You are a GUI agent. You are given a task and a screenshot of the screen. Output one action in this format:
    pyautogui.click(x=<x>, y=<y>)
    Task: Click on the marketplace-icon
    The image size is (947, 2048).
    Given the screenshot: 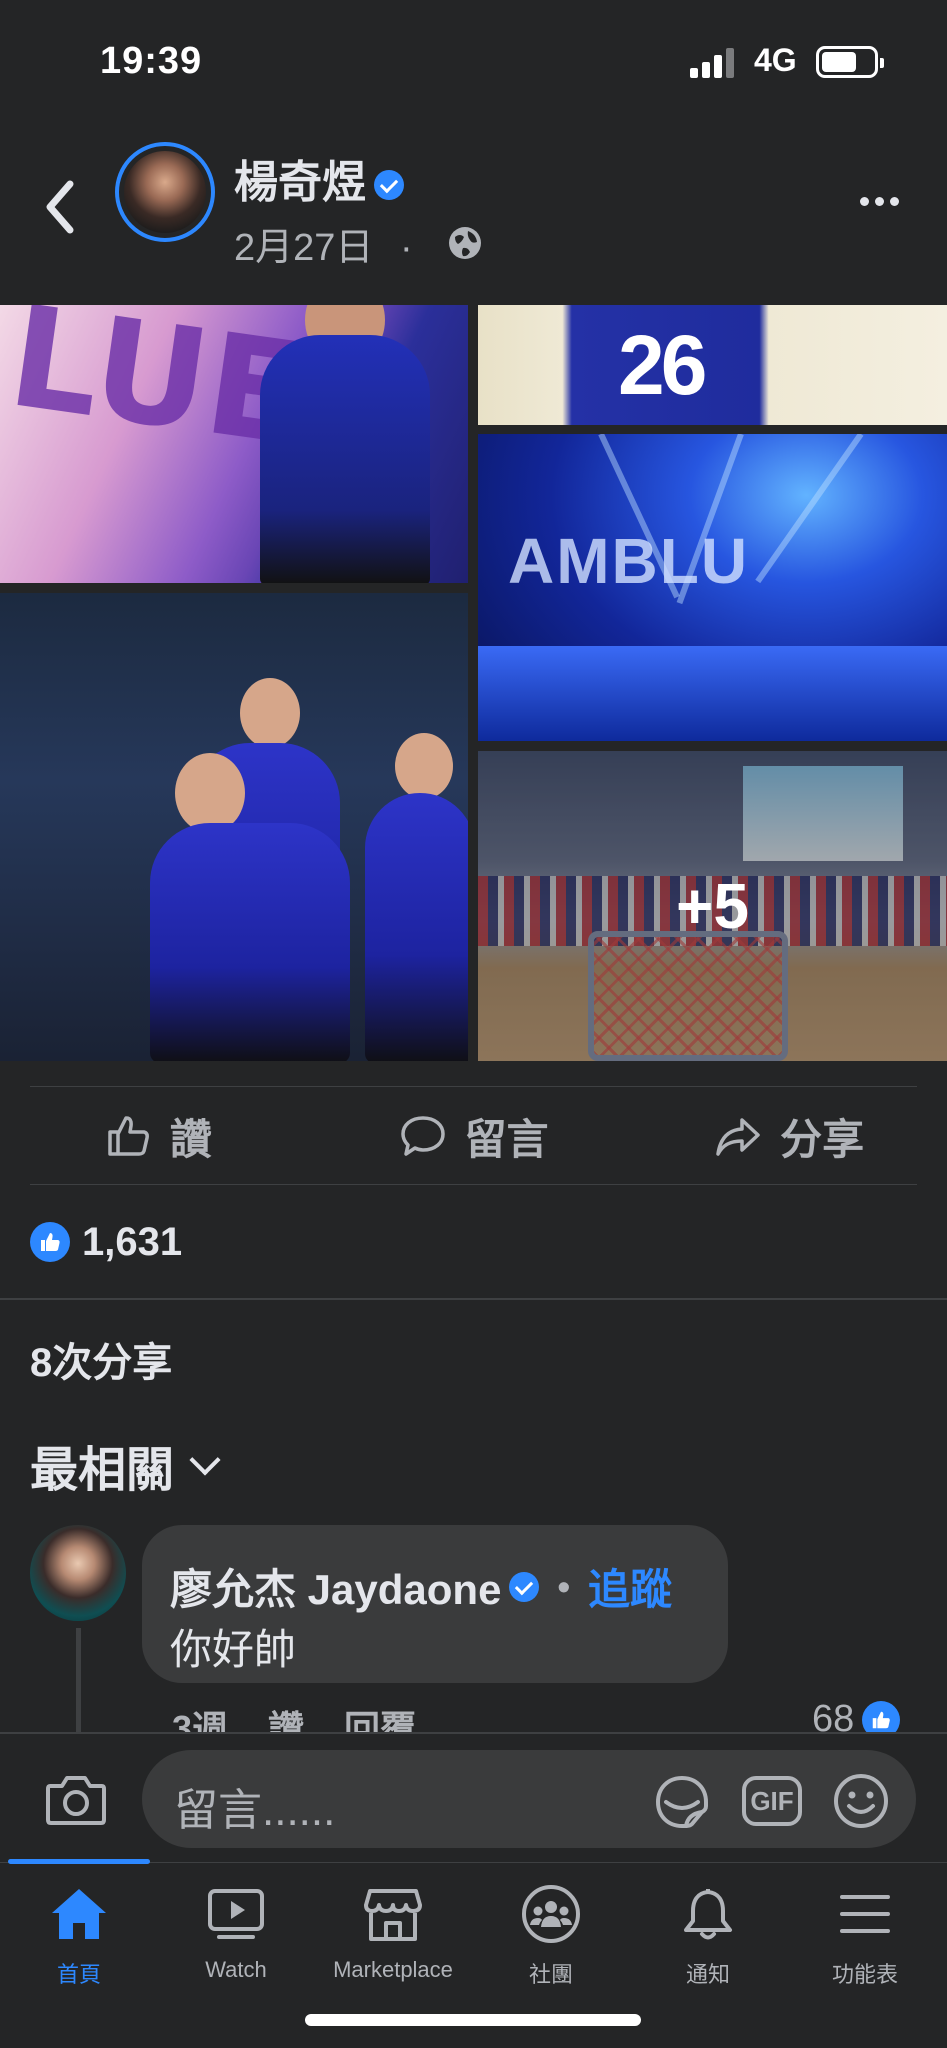 What is the action you would take?
    pyautogui.click(x=393, y=1915)
    